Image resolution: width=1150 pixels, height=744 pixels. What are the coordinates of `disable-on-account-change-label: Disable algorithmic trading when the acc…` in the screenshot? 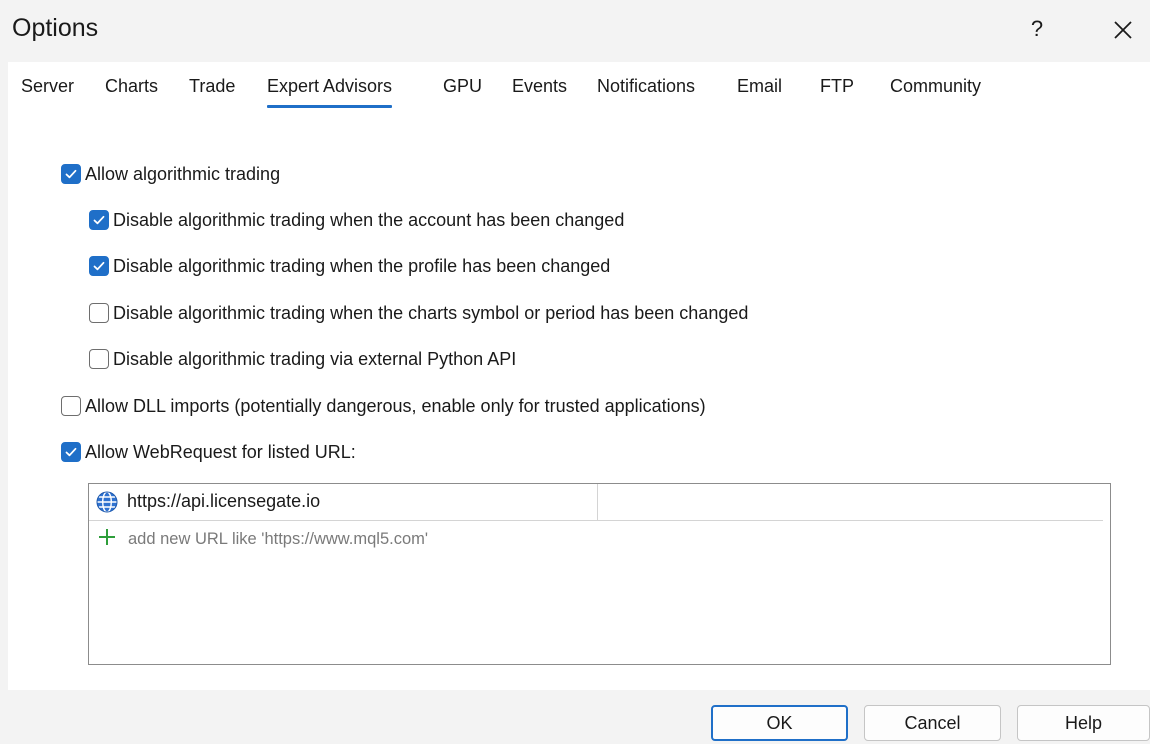 It's located at (369, 219).